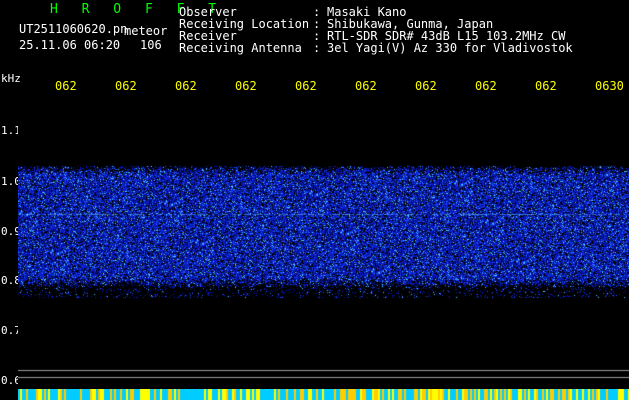  What do you see at coordinates (609, 86) in the screenshot?
I see `time-tick-label: 0630` at bounding box center [609, 86].